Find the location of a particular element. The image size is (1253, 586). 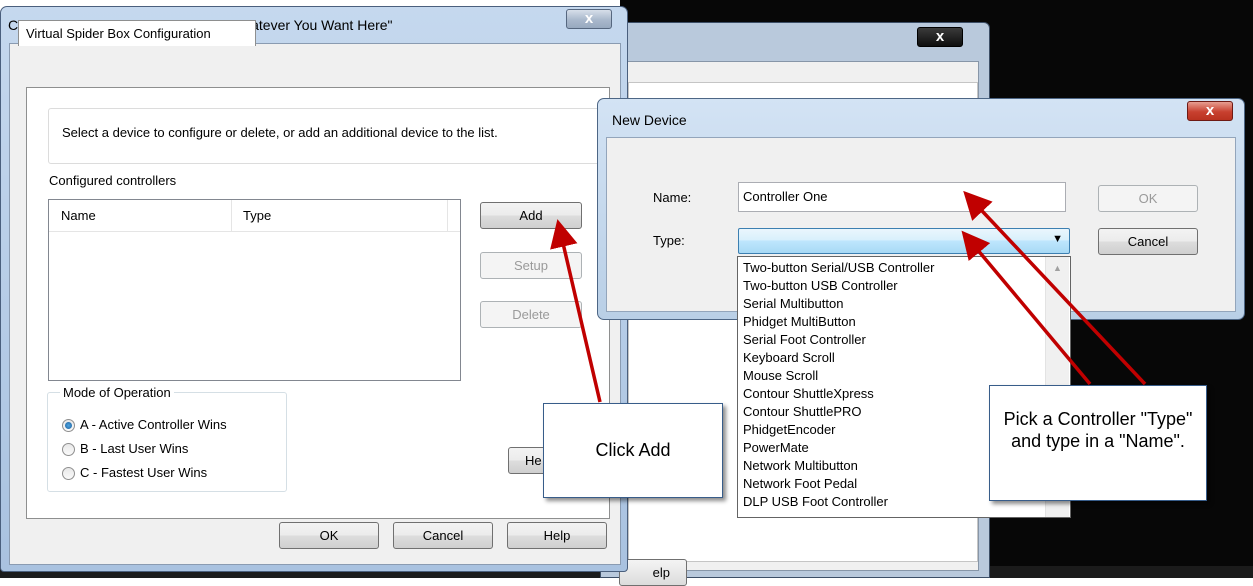

list-header: Name Type is located at coordinates (254, 216).